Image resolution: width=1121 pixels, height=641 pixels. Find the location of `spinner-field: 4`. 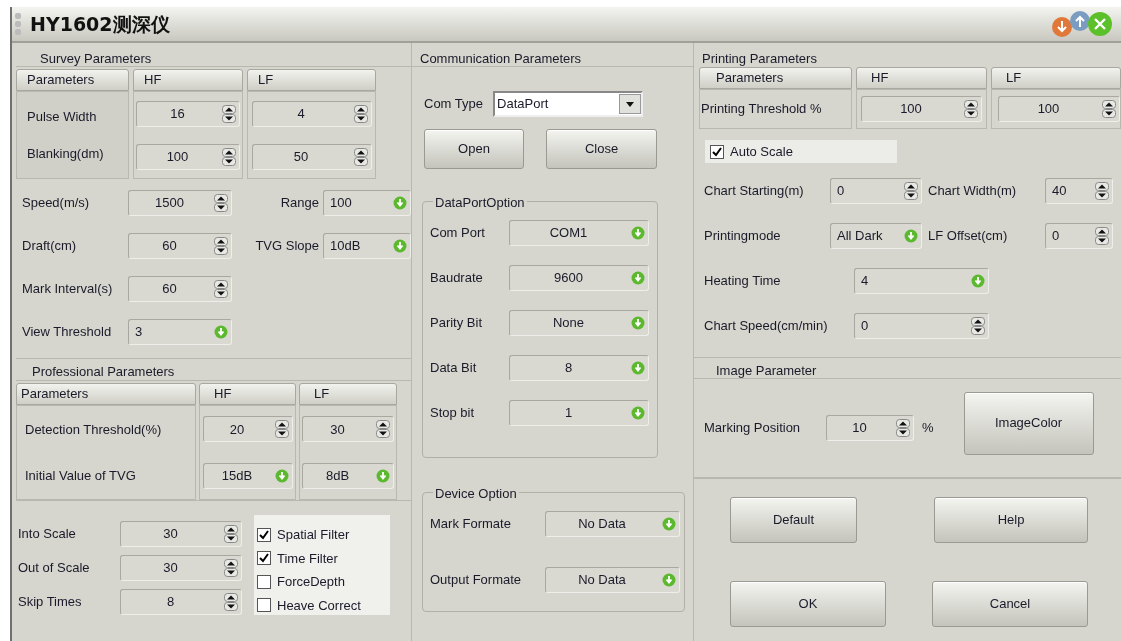

spinner-field: 4 is located at coordinates (311, 113).